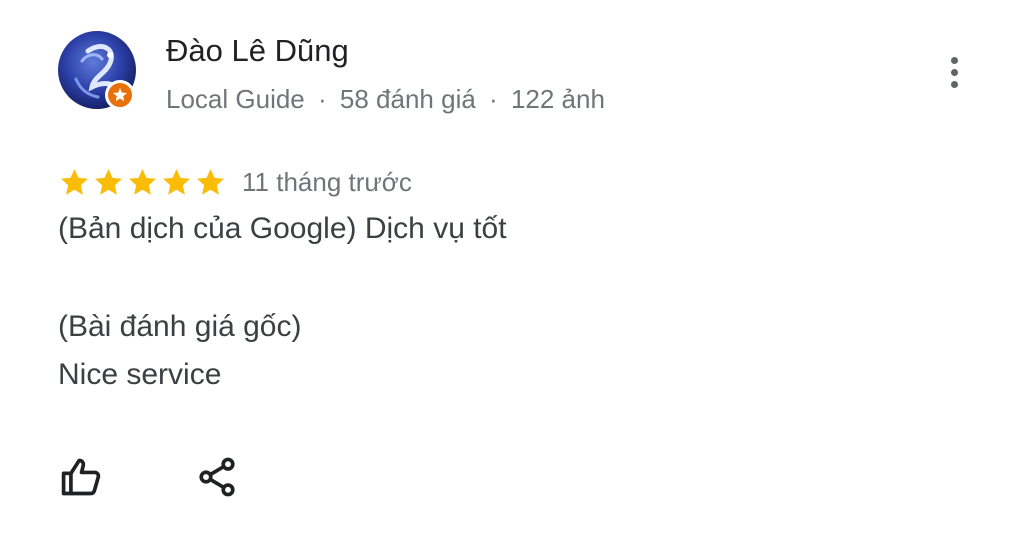  Describe the element at coordinates (282, 228) in the screenshot. I see `translated-review-text: (Bản dịch của Google) Dịch vụ tốt` at that location.